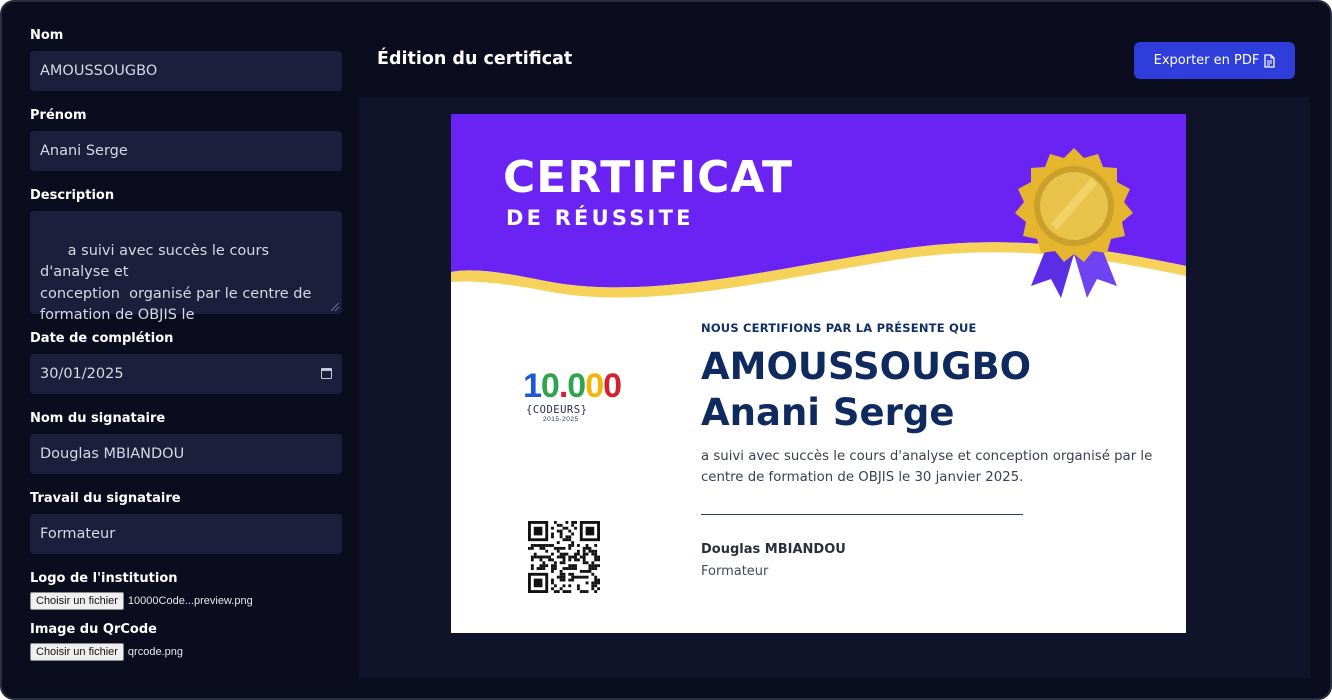 Image resolution: width=1332 pixels, height=700 pixels. I want to click on travail-label: Travail du signataire, so click(105, 498).